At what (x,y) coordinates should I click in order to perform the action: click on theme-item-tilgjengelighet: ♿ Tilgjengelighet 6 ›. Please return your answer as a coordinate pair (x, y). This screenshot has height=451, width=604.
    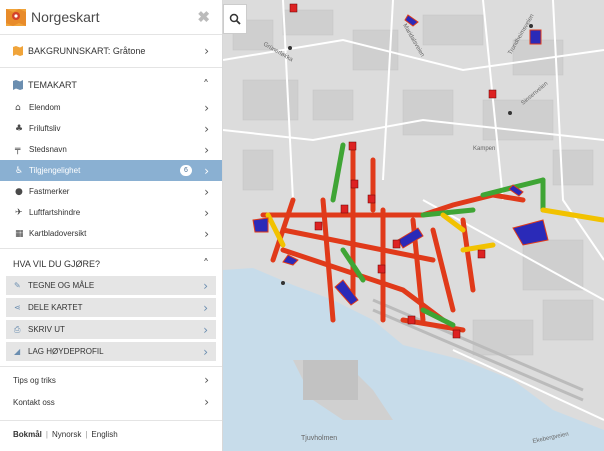
    Looking at the image, I should click on (111, 170).